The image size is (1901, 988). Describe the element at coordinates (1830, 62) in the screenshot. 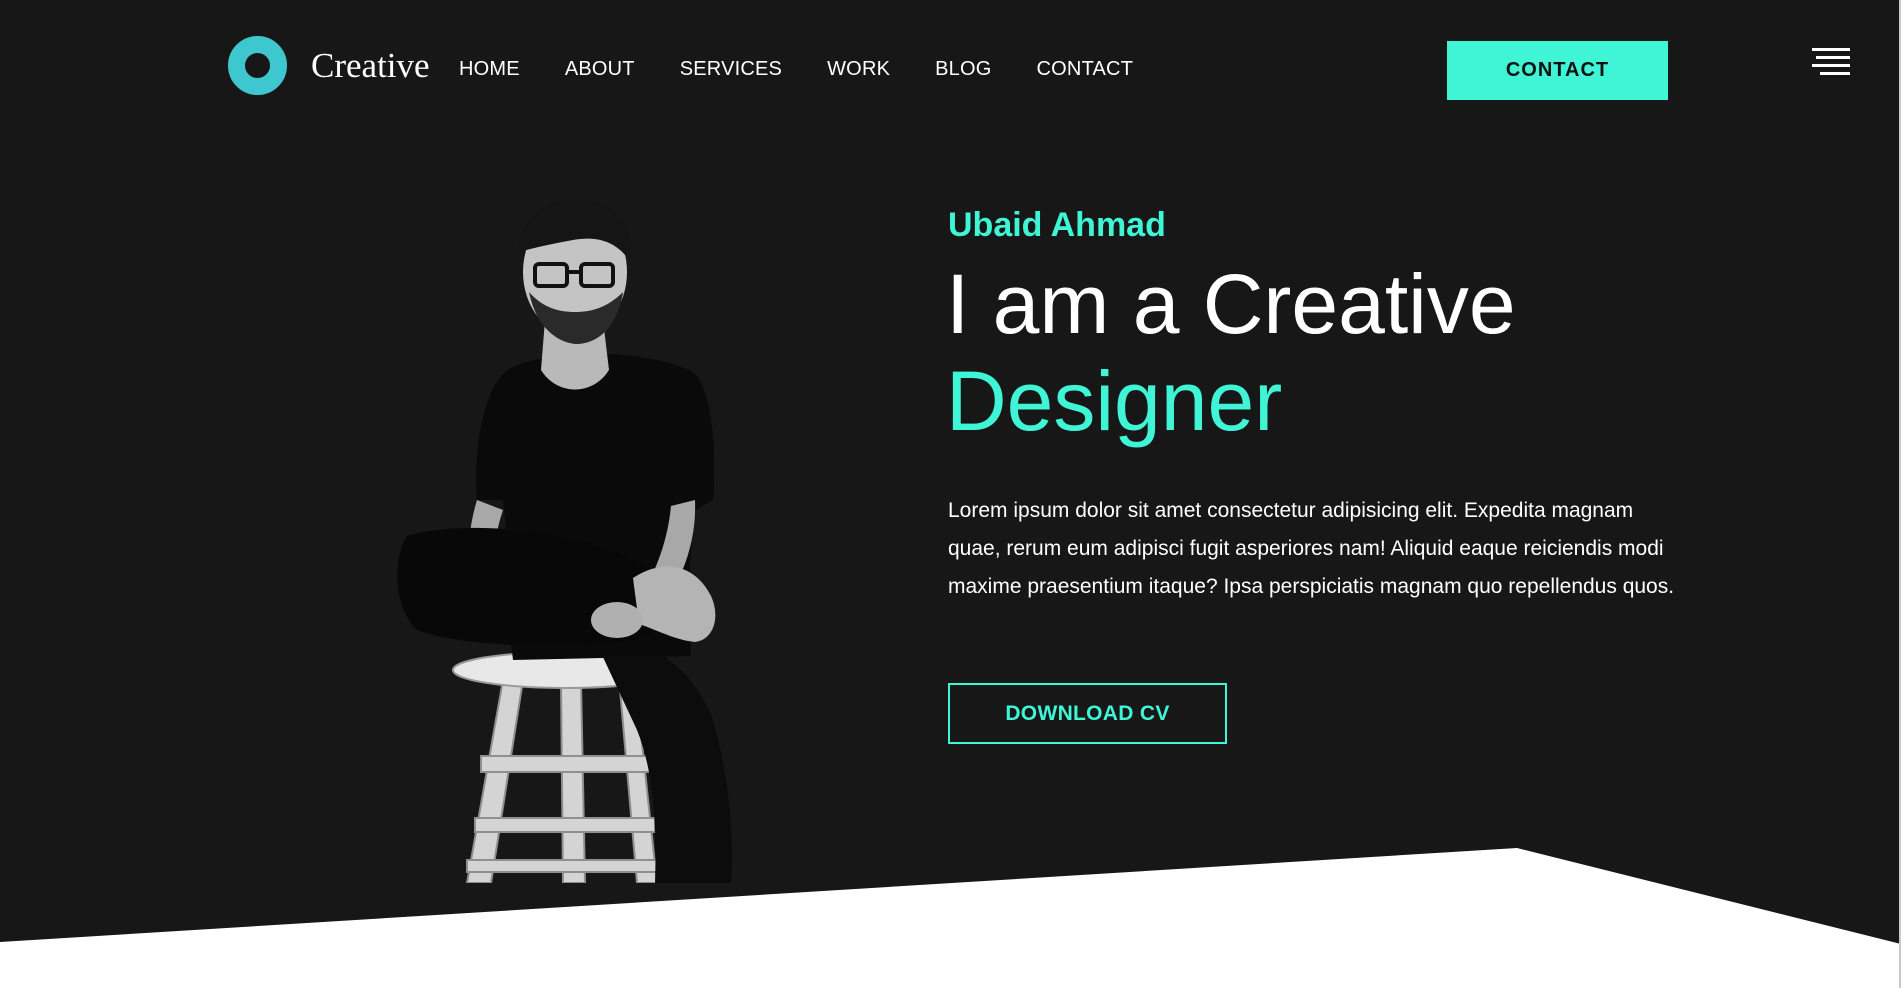

I see `hamburger-menu-icon` at that location.